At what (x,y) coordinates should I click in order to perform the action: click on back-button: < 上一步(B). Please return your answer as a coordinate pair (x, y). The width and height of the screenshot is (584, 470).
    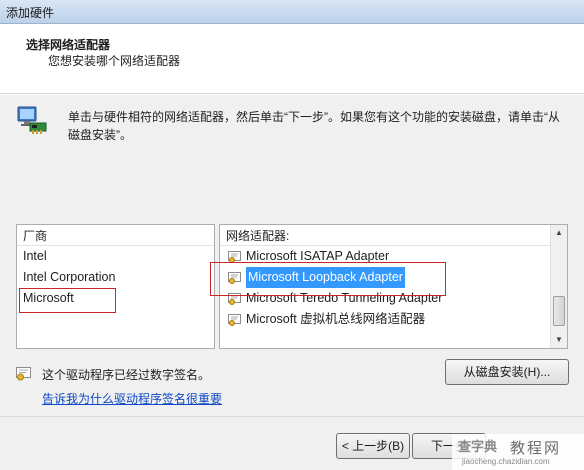
    Looking at the image, I should click on (373, 446).